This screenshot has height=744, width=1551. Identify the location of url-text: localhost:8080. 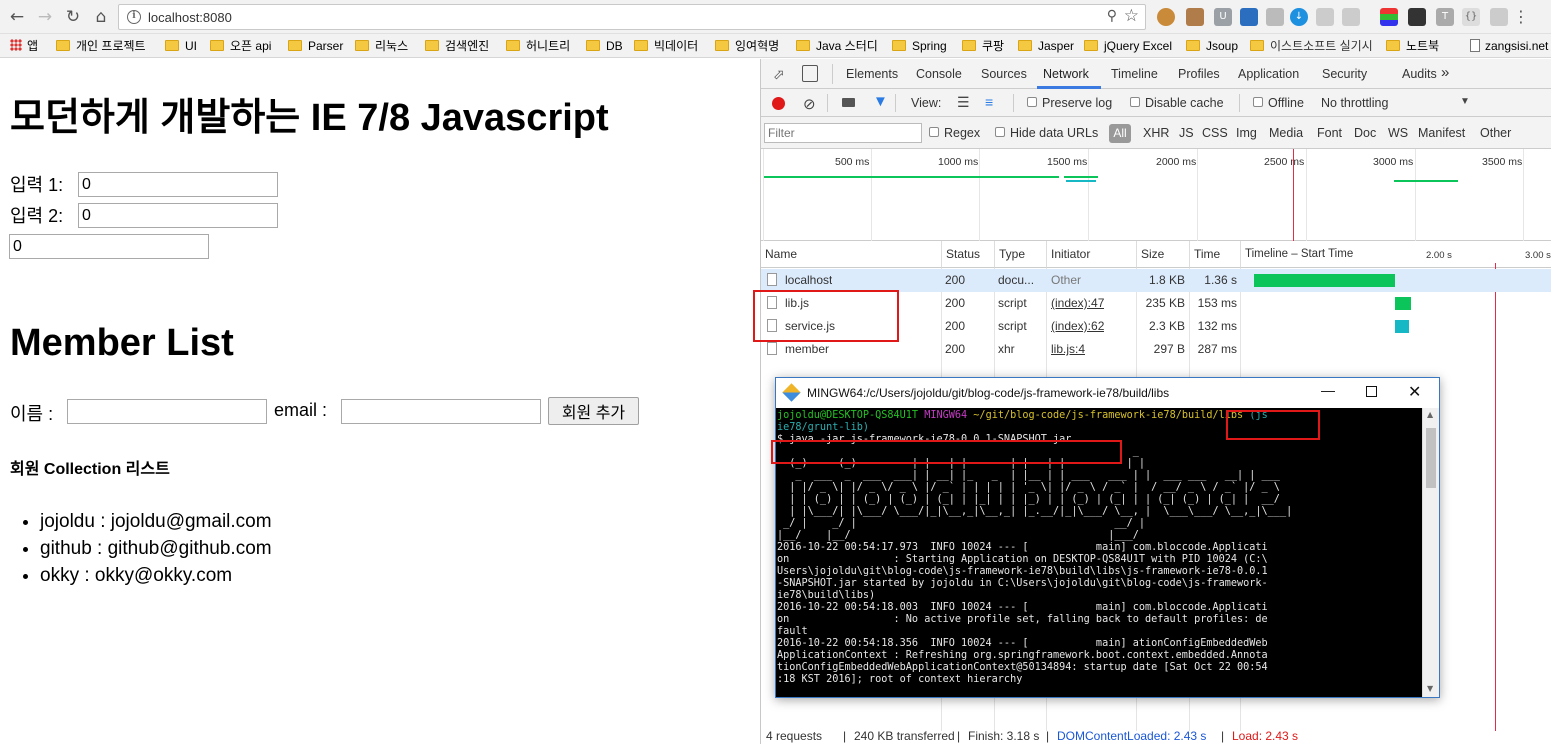
(190, 17).